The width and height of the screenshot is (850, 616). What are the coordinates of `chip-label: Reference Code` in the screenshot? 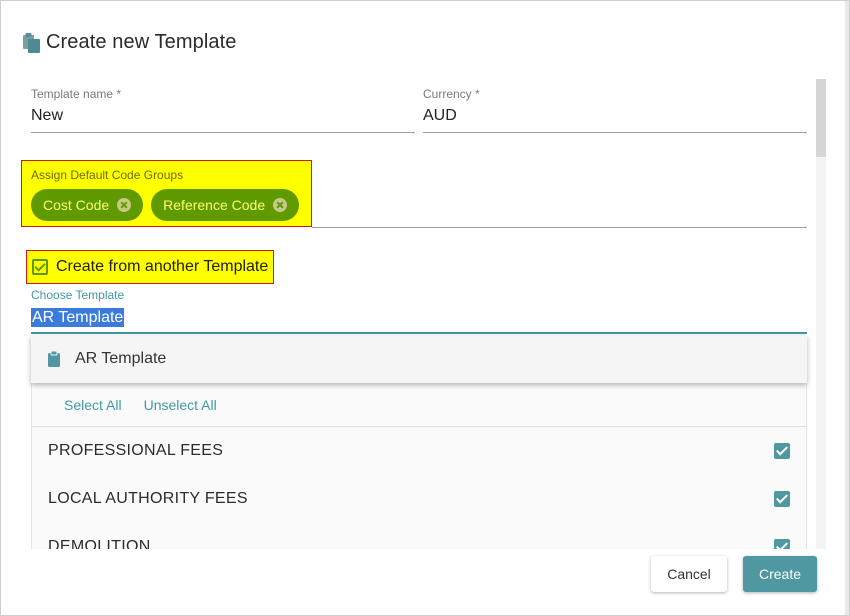 It's located at (214, 205).